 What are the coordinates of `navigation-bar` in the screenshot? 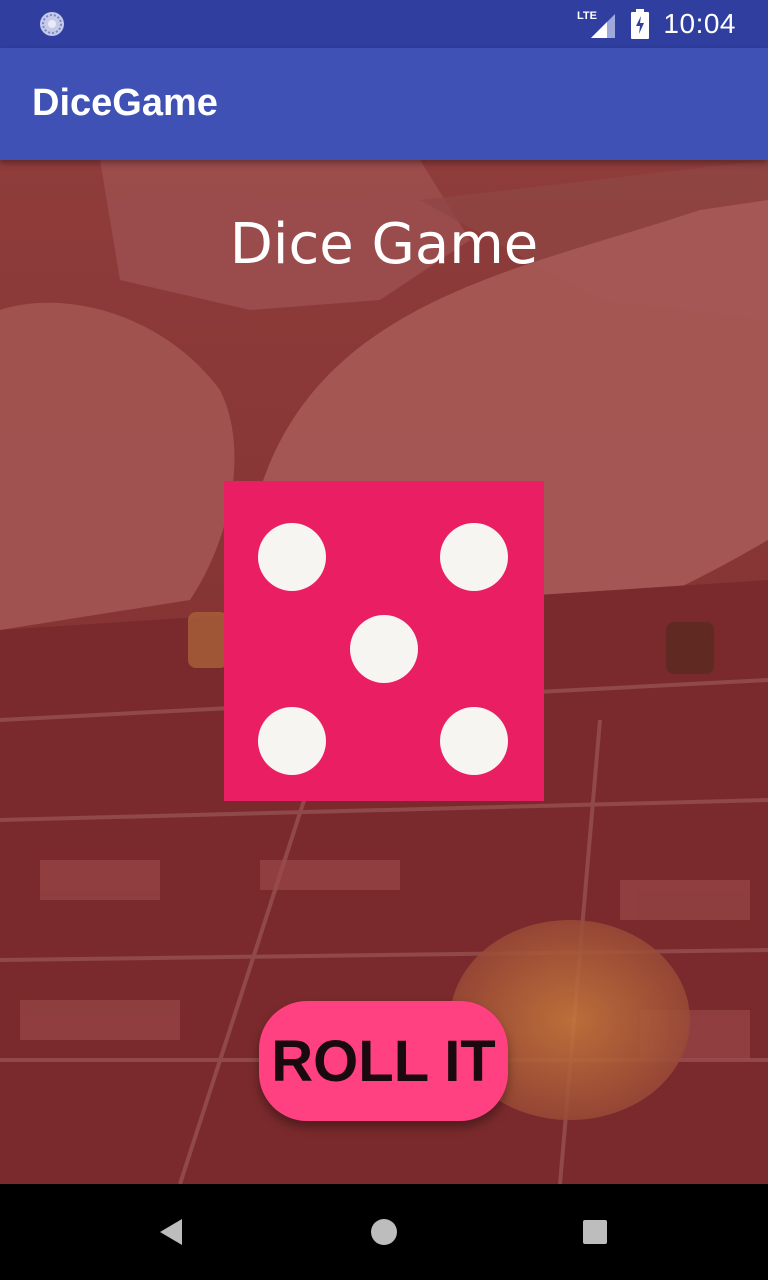 It's located at (384, 1232).